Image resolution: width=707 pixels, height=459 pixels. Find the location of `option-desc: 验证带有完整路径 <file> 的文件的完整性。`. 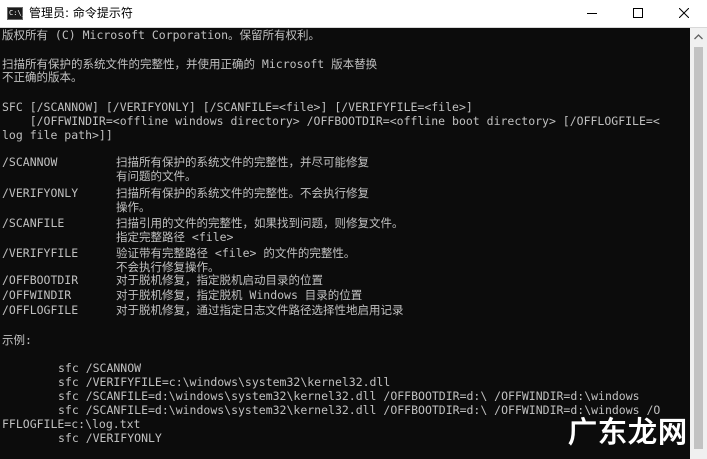

option-desc: 验证带有完整路径 <file> 的文件的完整性。 is located at coordinates (236, 253).